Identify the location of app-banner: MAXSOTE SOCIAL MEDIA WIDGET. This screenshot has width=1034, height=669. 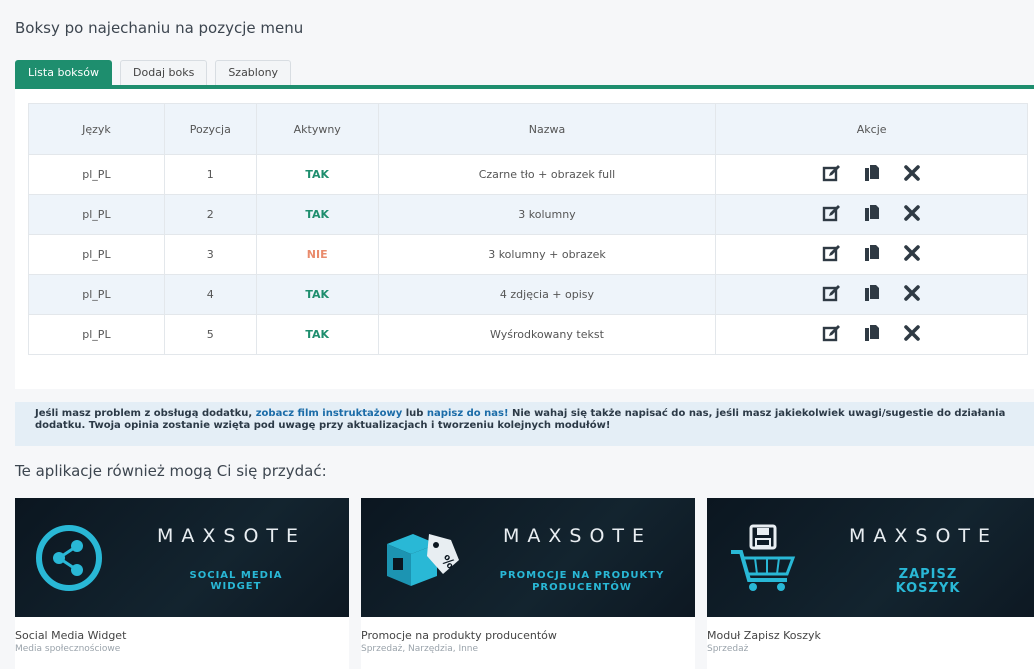
(182, 557).